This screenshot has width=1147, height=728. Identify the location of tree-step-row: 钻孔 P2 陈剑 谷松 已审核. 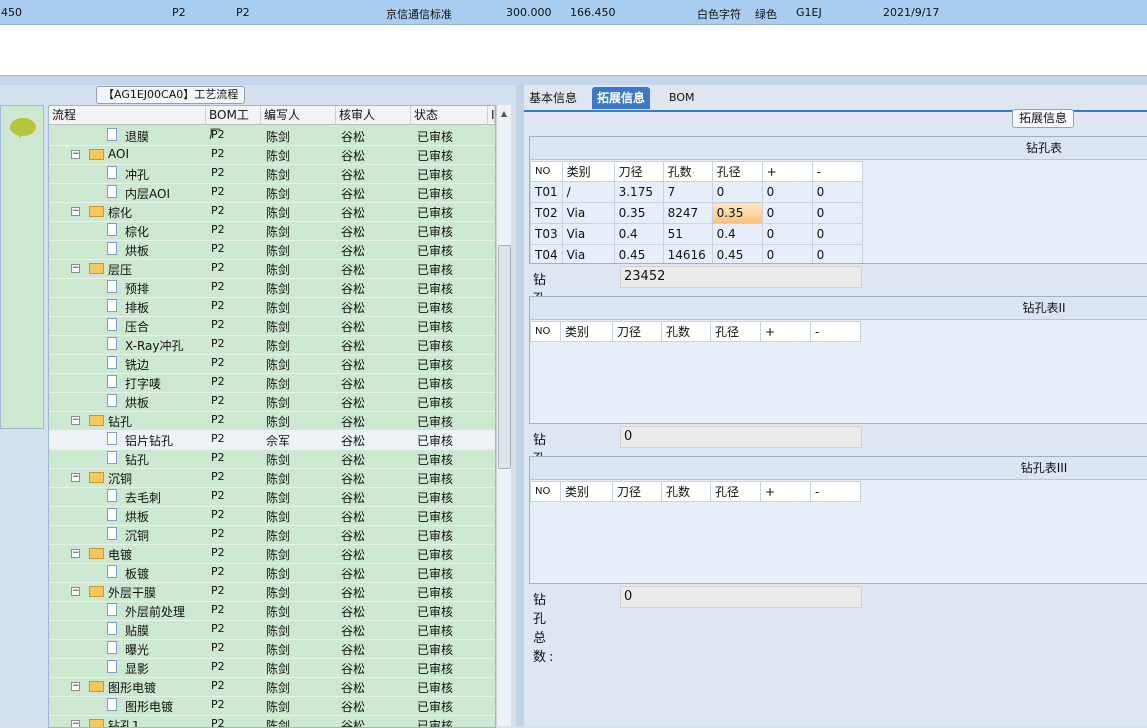
(272, 459).